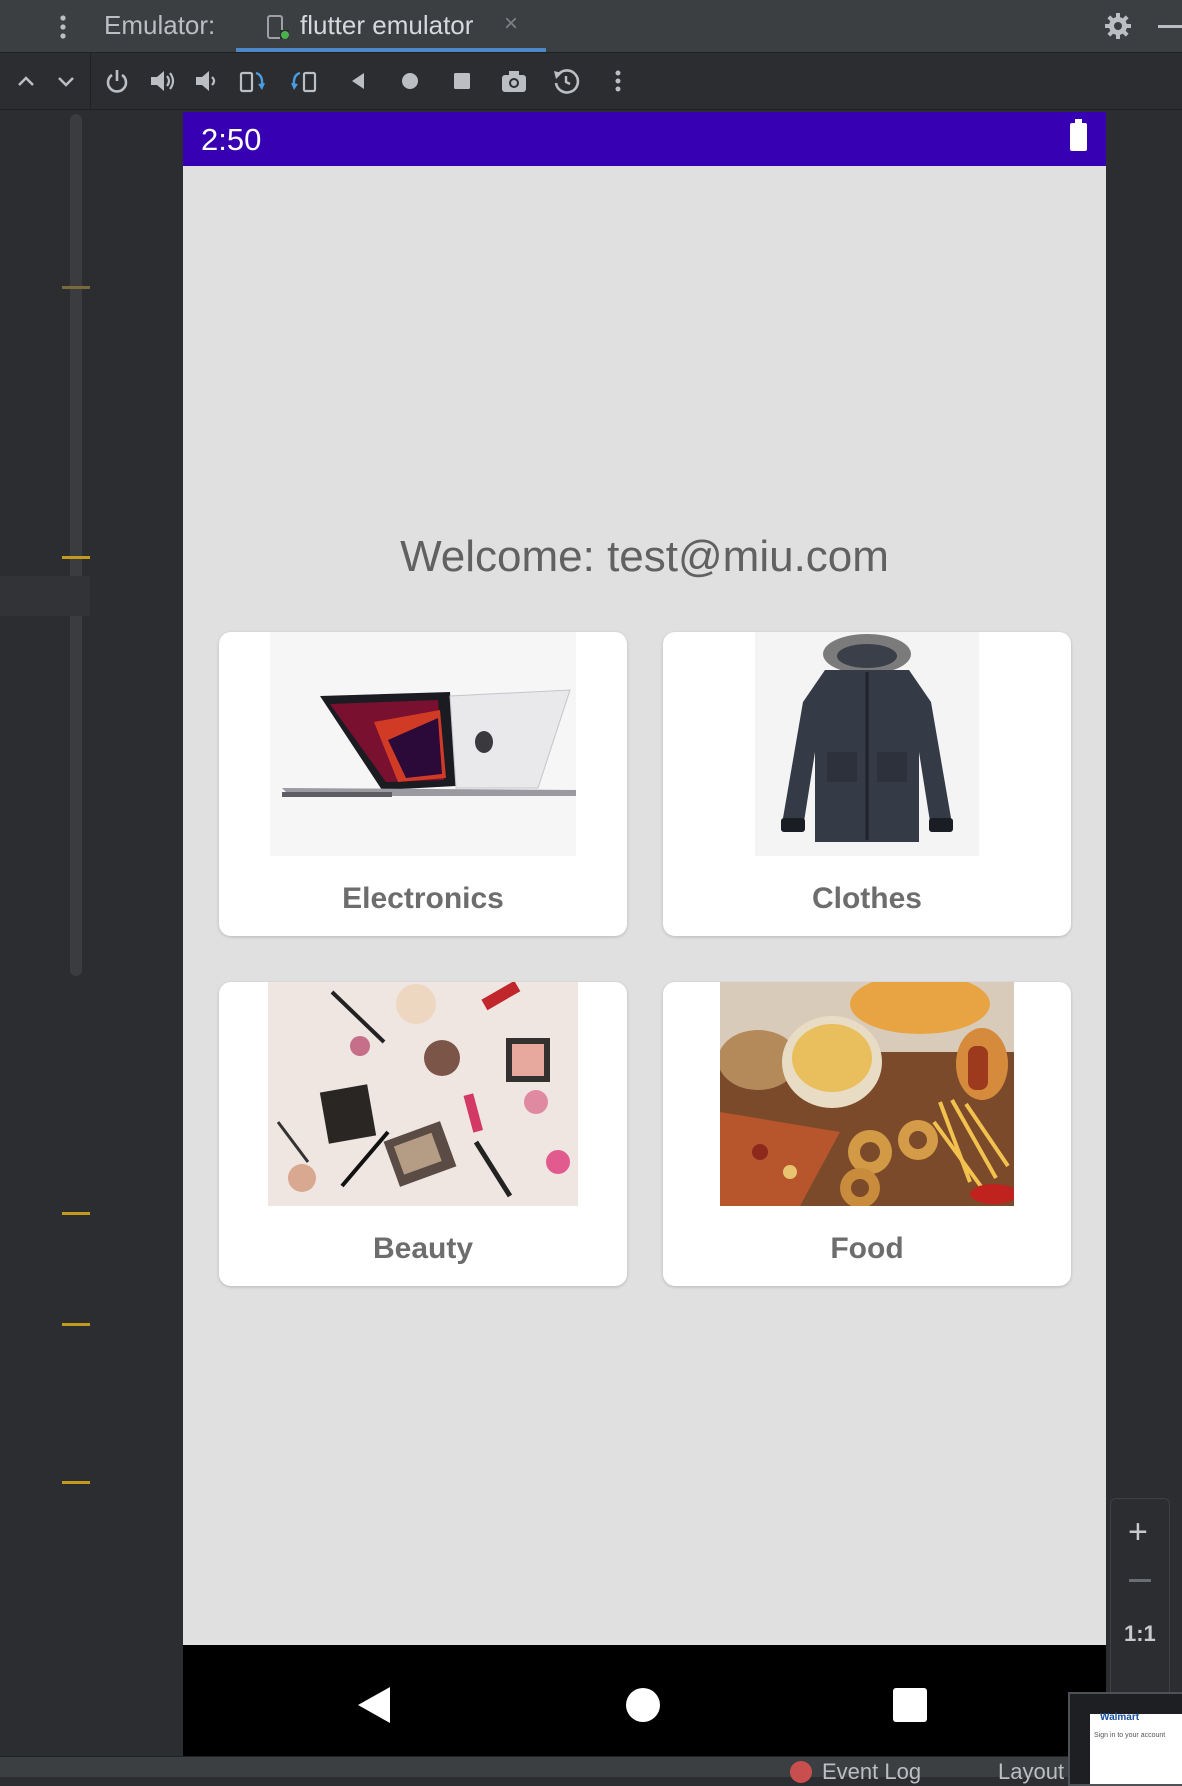 Image resolution: width=1182 pixels, height=1786 pixels. I want to click on category-label: Electronics, so click(423, 898).